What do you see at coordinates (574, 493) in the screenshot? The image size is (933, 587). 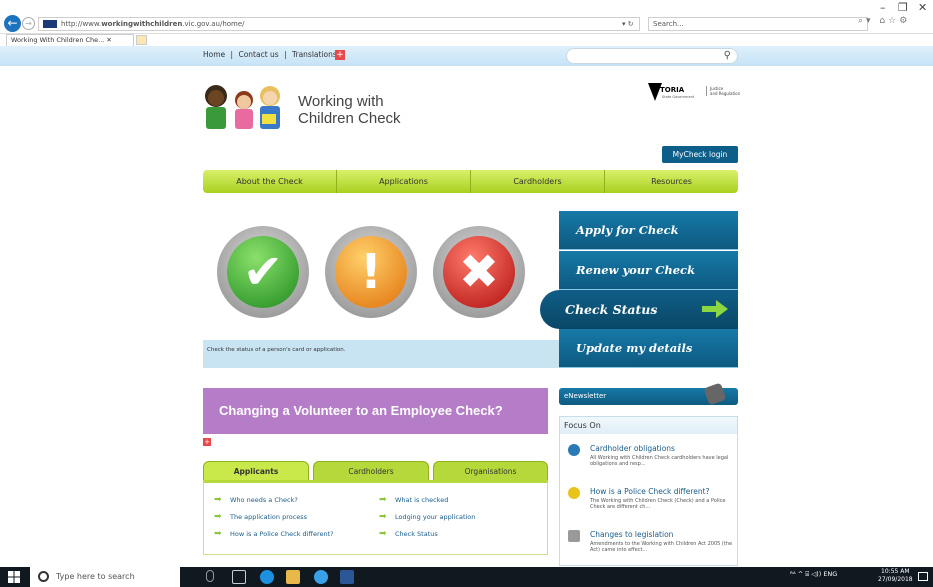 I see `lightbulb-icon` at bounding box center [574, 493].